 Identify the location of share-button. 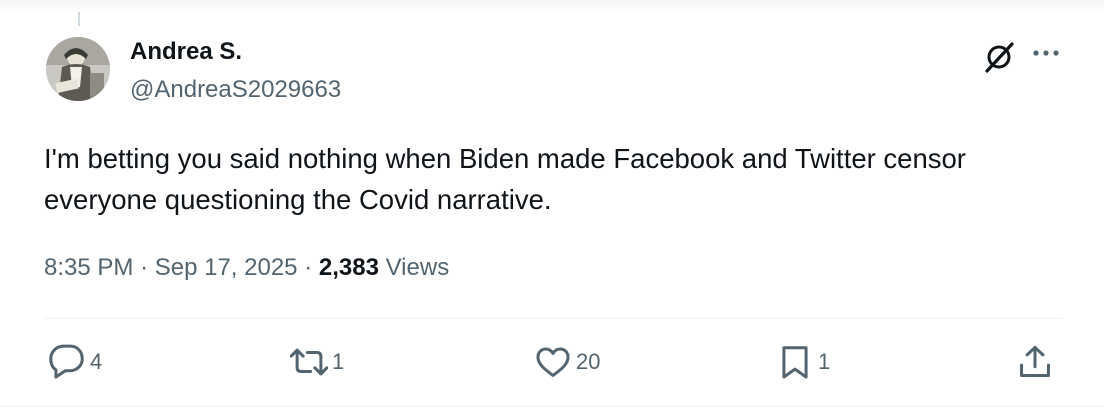
(1035, 362).